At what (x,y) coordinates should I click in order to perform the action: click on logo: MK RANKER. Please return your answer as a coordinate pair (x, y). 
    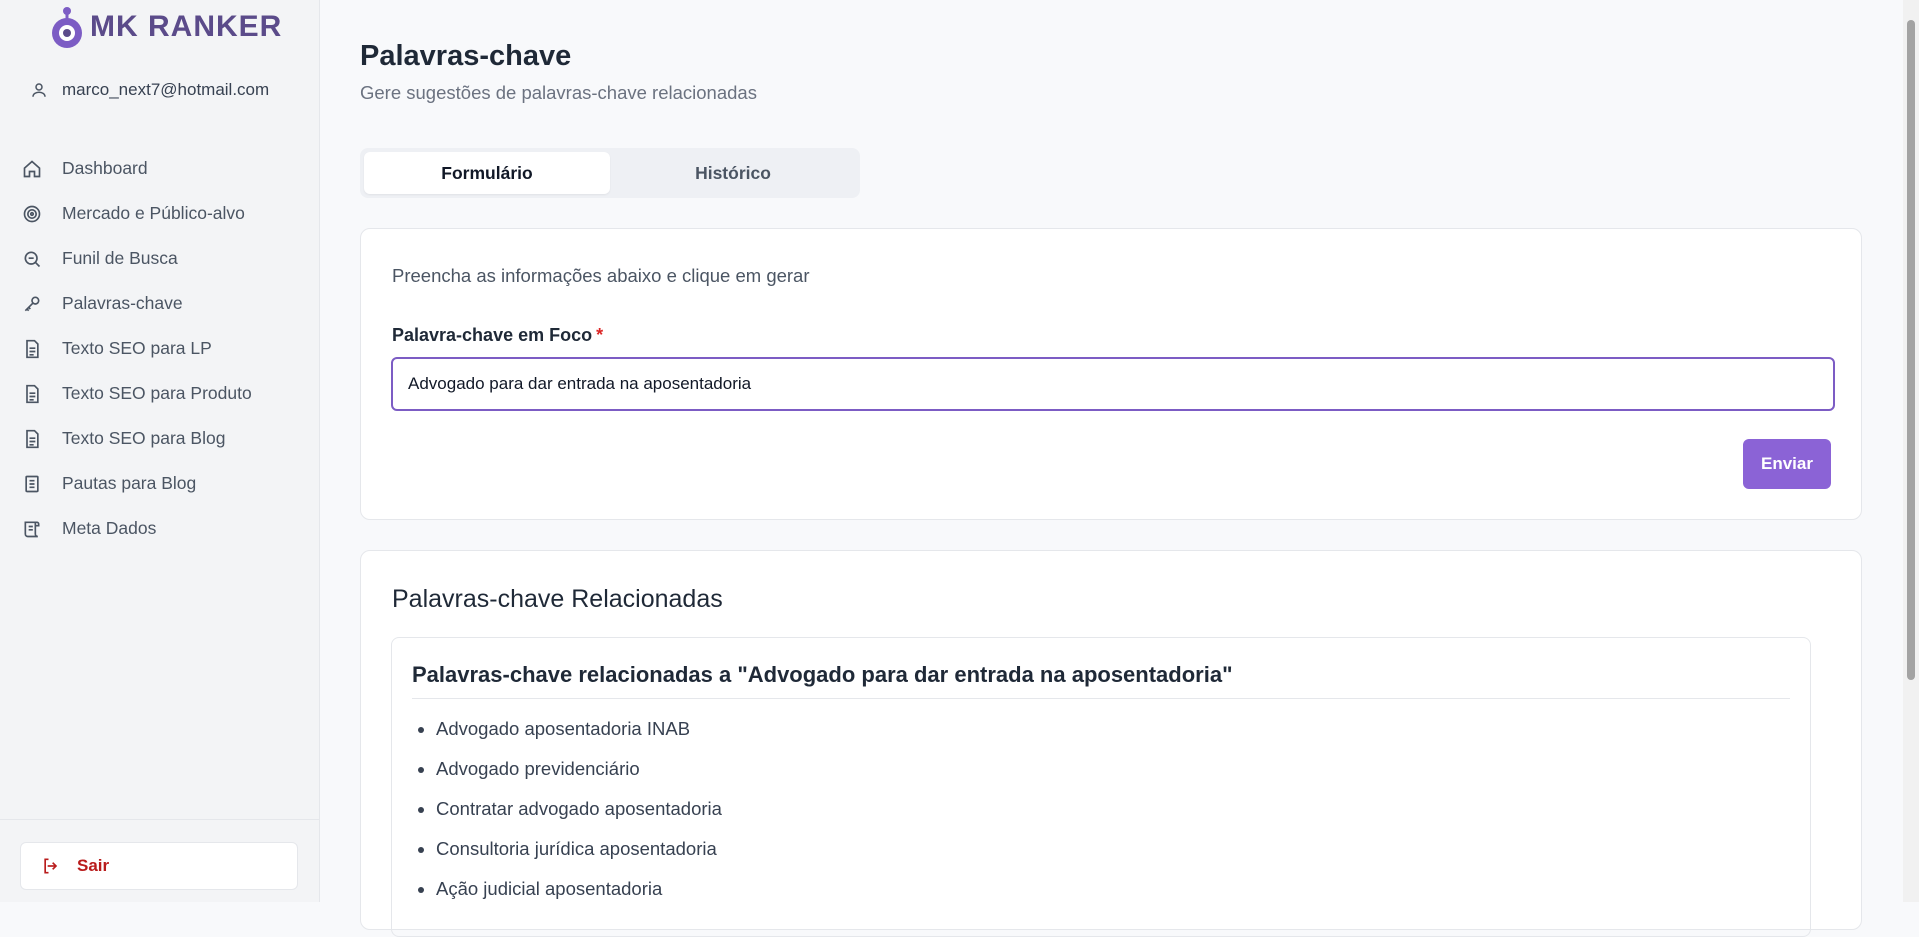
    Looking at the image, I should click on (164, 27).